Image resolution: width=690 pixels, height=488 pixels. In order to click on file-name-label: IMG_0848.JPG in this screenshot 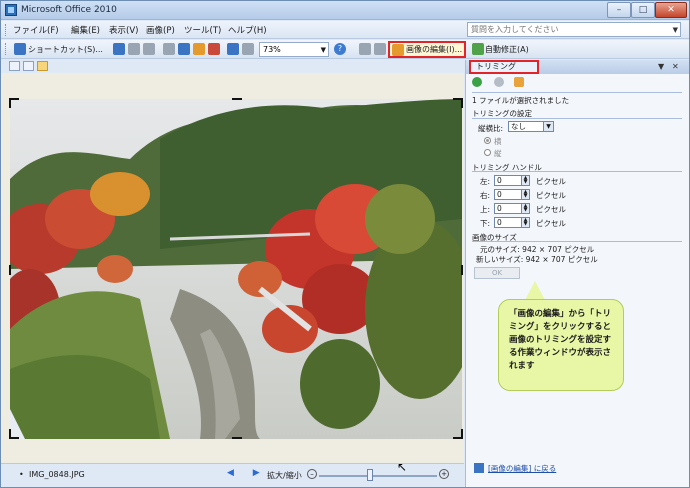, I will do `click(57, 474)`.